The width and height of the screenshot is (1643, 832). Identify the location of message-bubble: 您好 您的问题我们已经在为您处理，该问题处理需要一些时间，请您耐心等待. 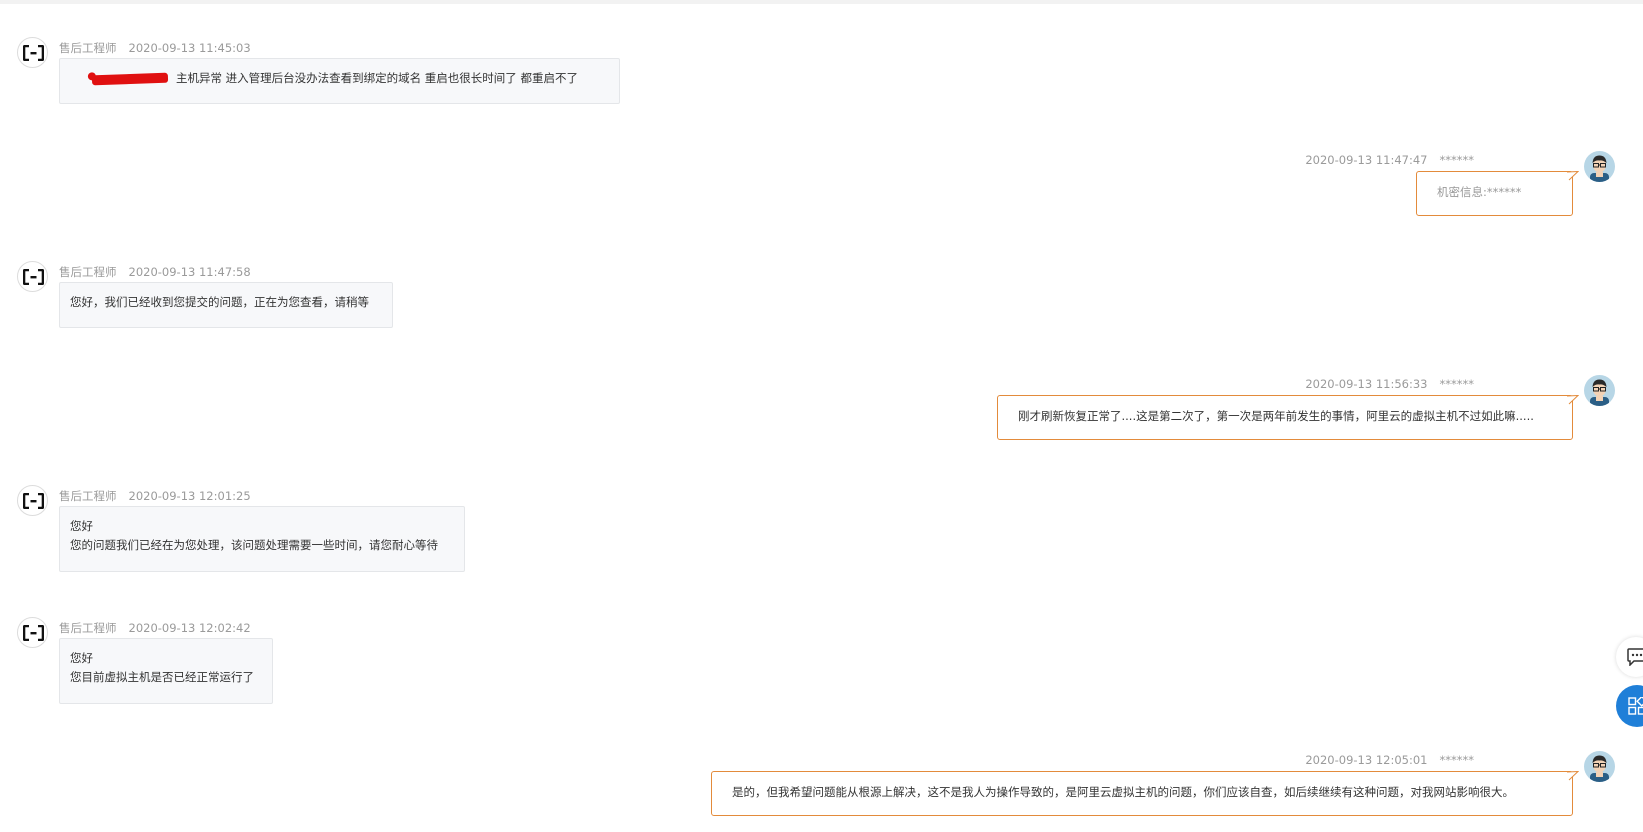
(262, 539).